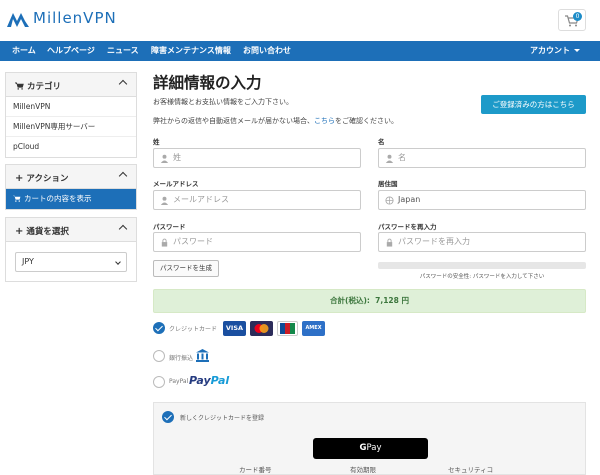 The height and width of the screenshot is (475, 600). Describe the element at coordinates (374, 448) in the screenshot. I see `google-pay-label: Pay` at that location.